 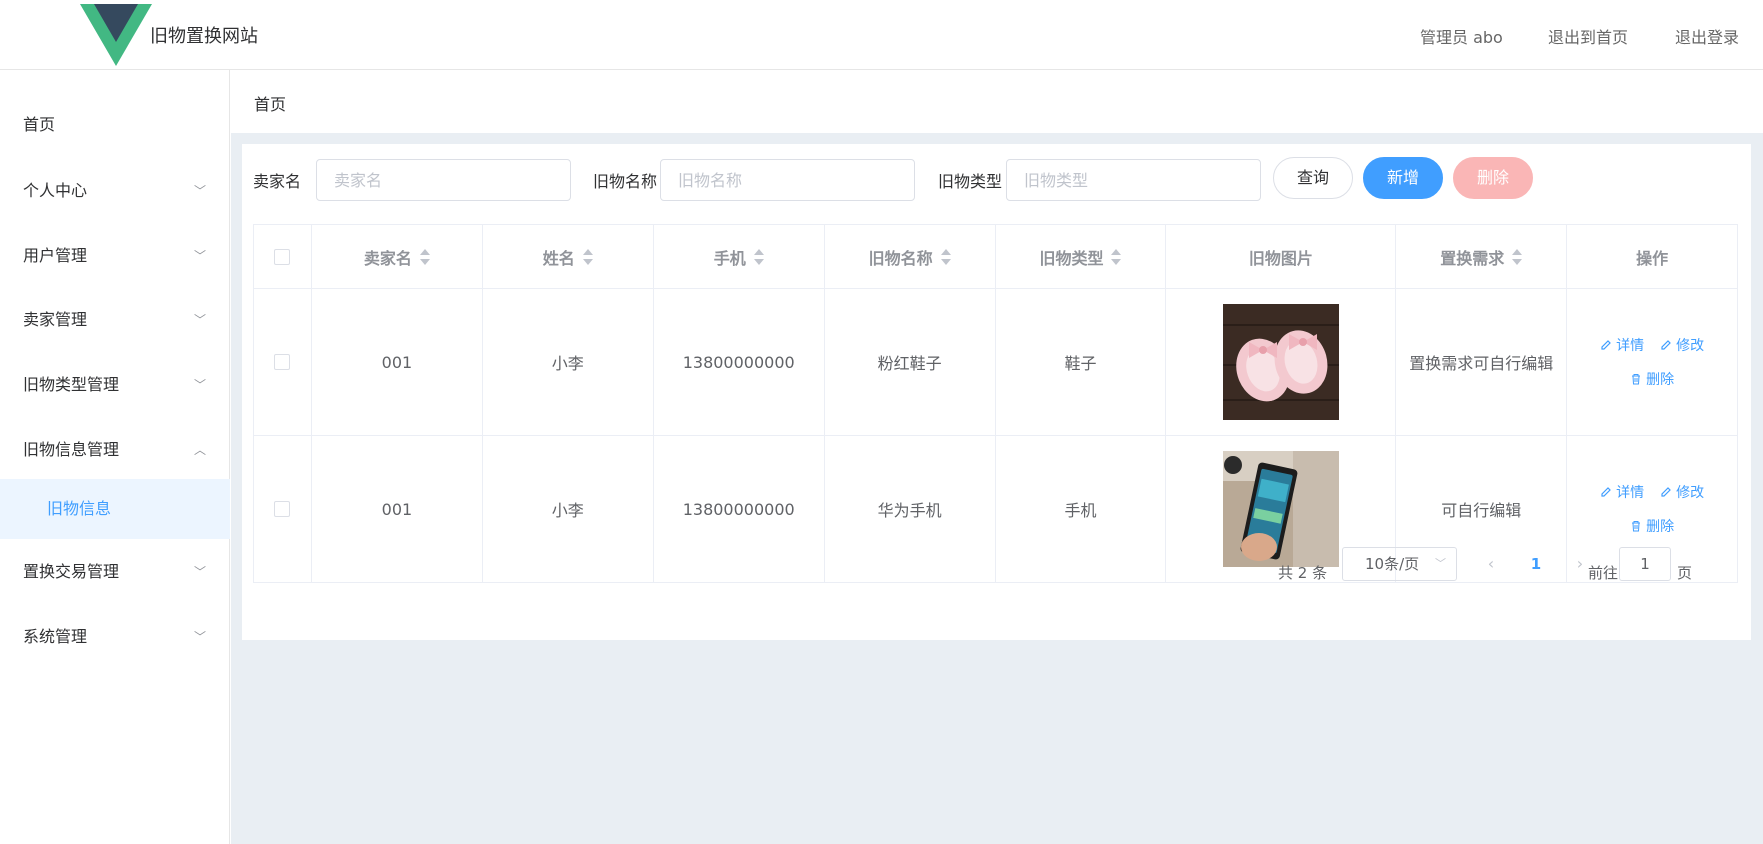 I want to click on column-header-seller: 卖家名, so click(x=397, y=256).